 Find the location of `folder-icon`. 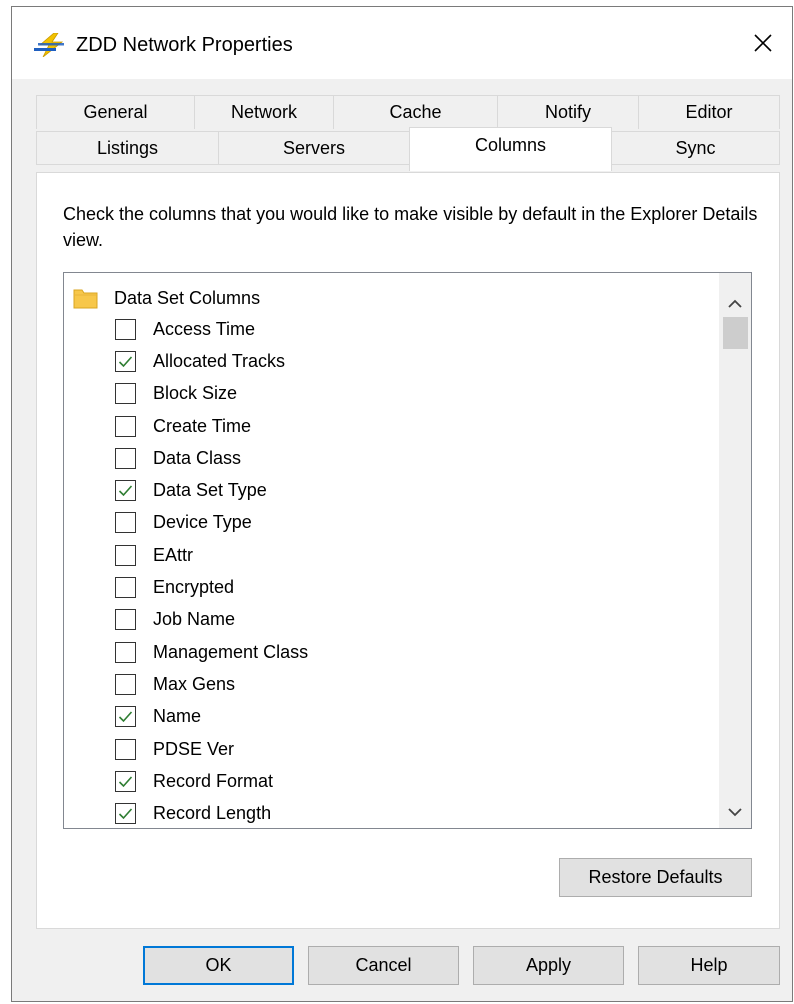

folder-icon is located at coordinates (85, 299).